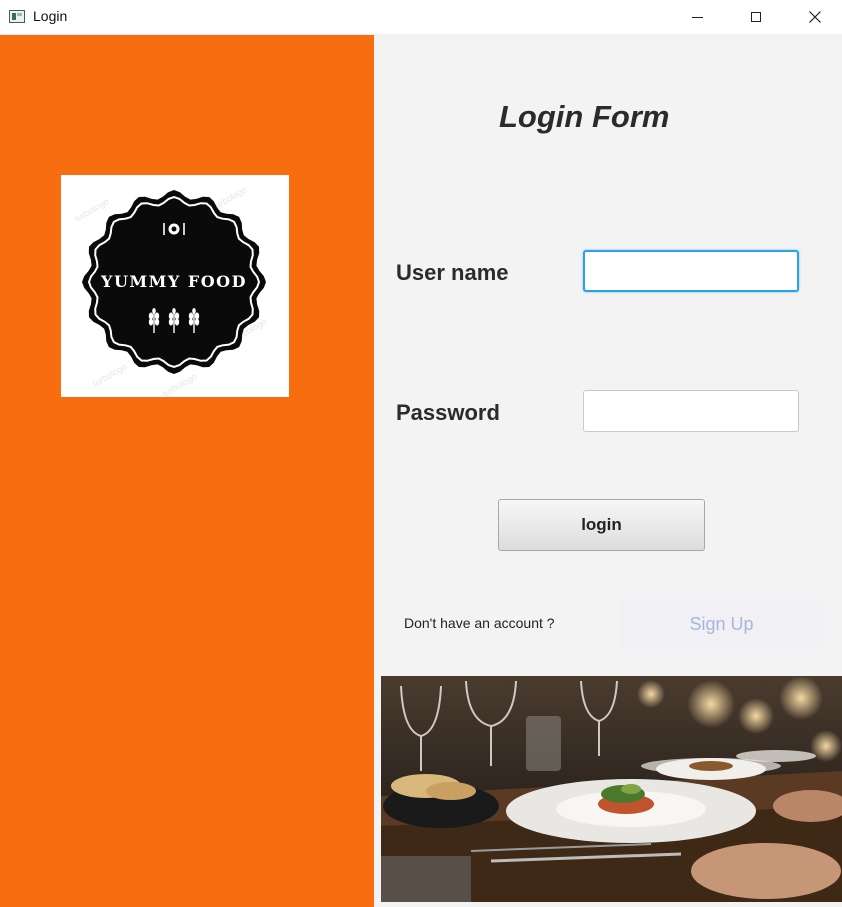  I want to click on restaurant-table-image, so click(611, 789).